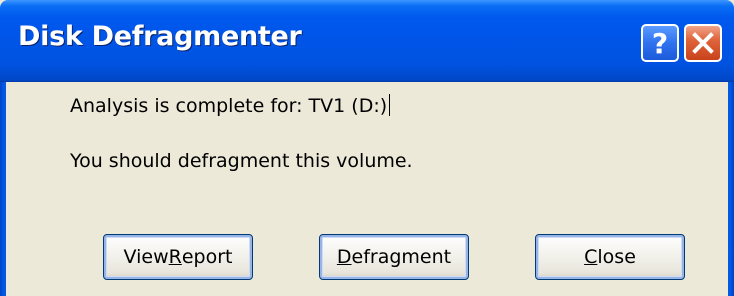 The width and height of the screenshot is (734, 296). I want to click on close-window-button, so click(703, 43).